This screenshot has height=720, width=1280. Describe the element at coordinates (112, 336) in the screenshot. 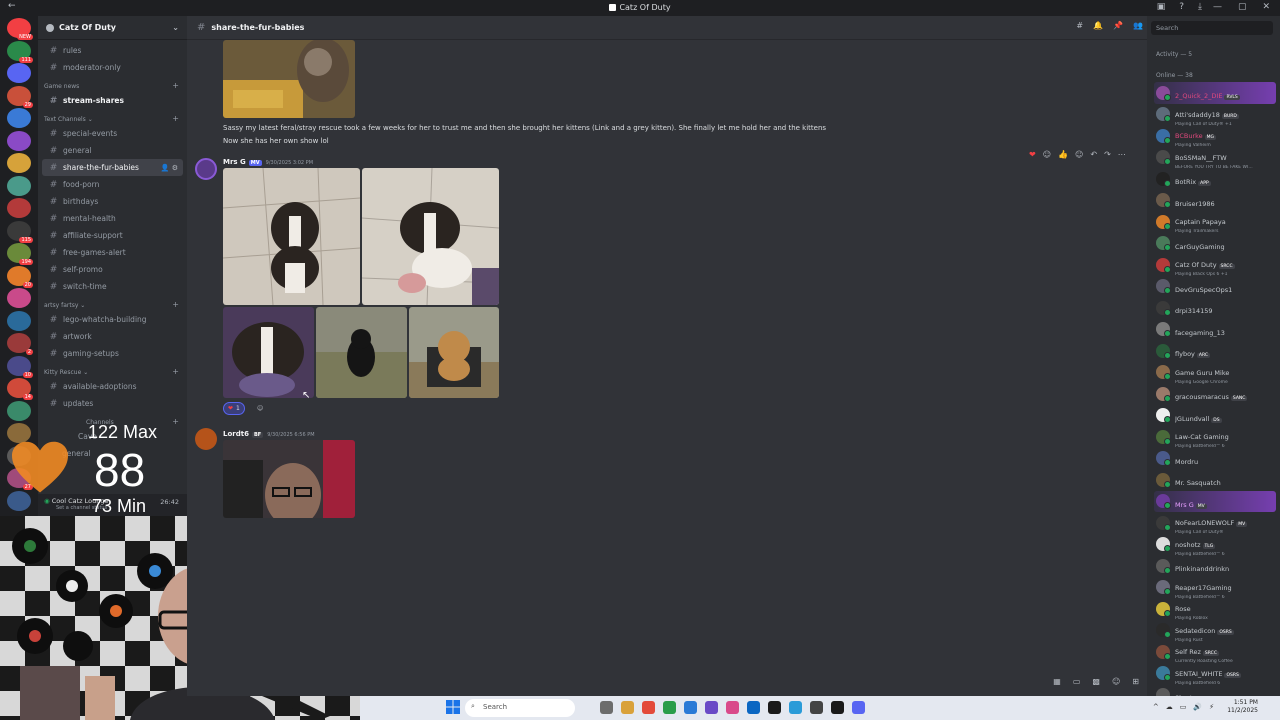

I see `channel-artwork: # artwork` at that location.